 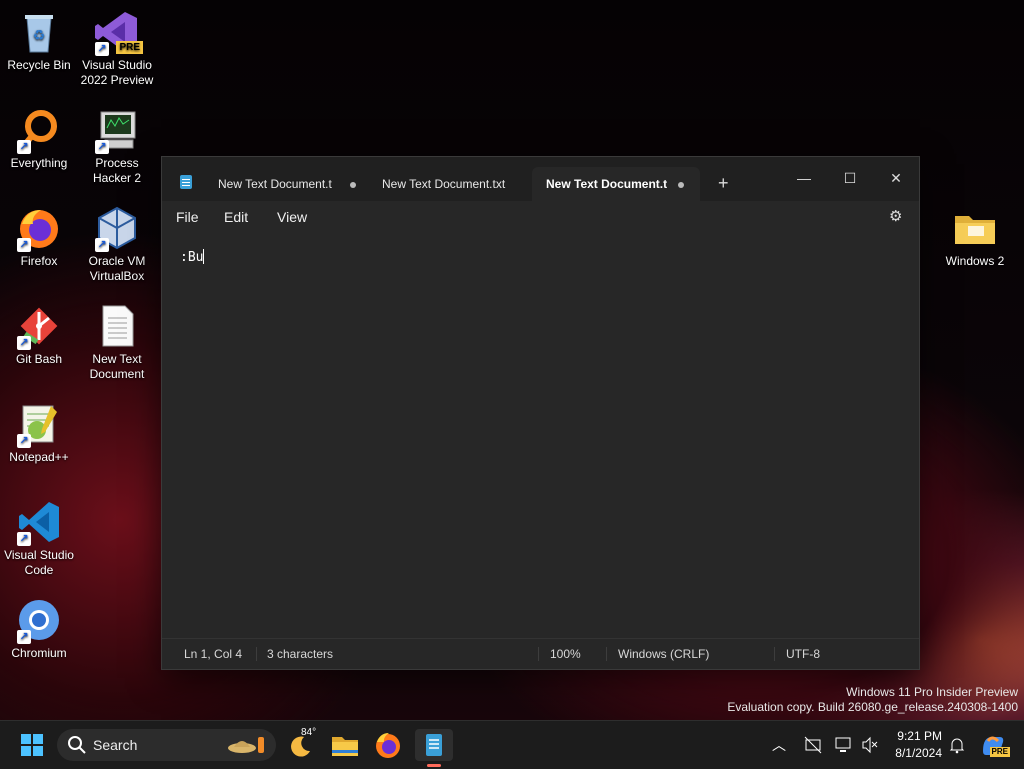 I want to click on maximize-button: ☐, so click(x=850, y=178).